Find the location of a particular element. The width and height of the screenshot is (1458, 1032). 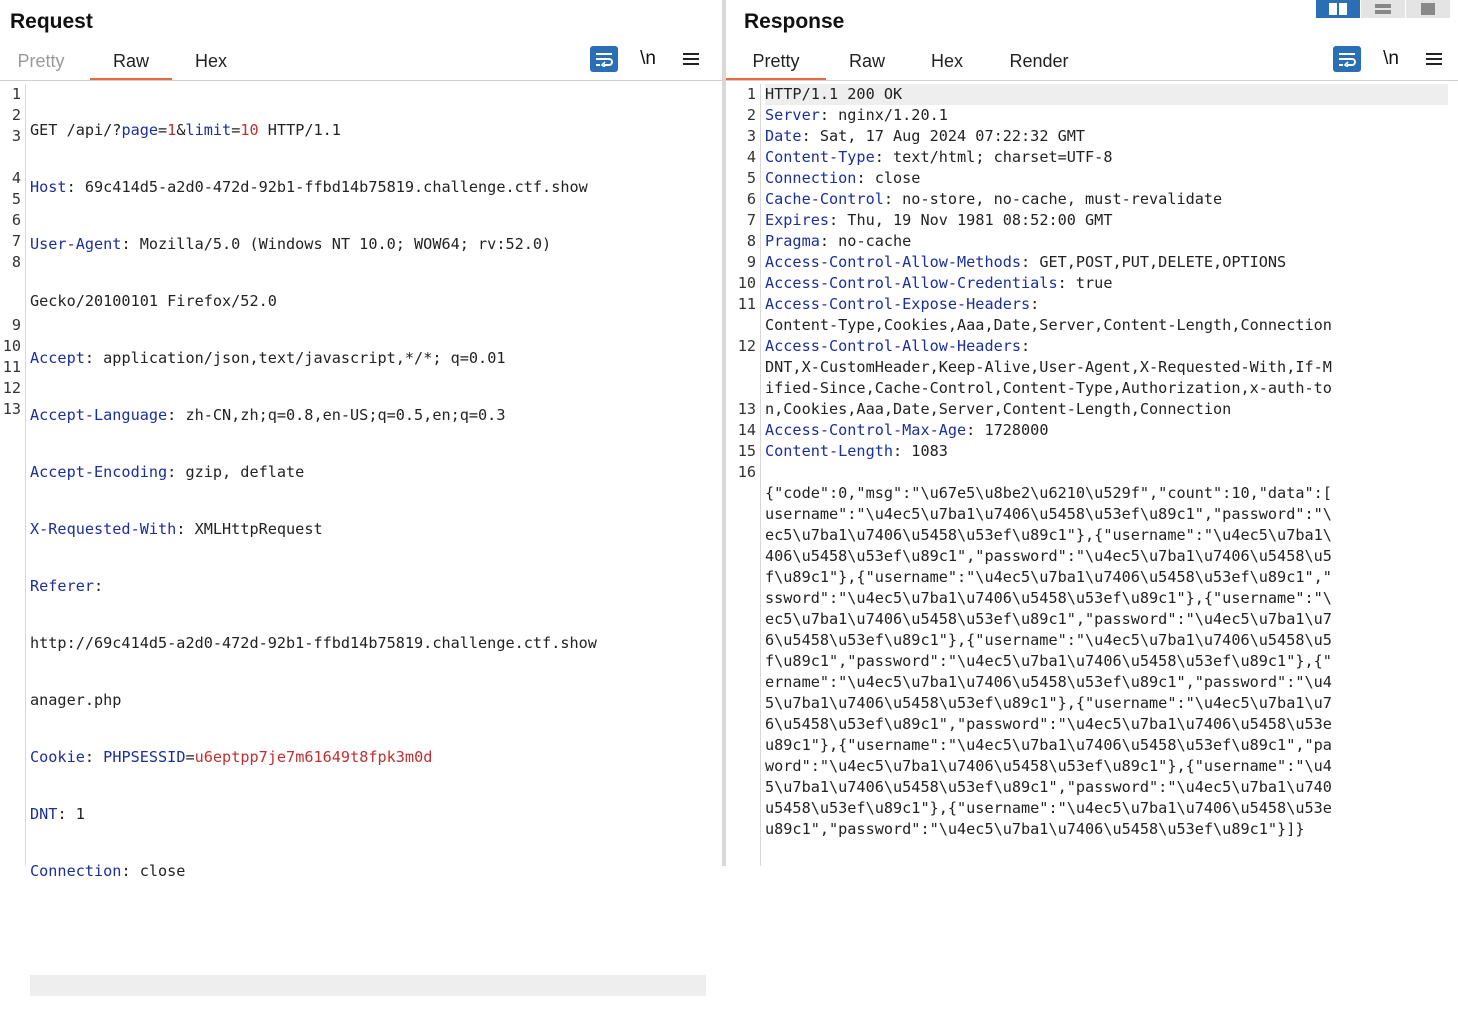

code-line: Pragma: no-cache is located at coordinates (838, 241).